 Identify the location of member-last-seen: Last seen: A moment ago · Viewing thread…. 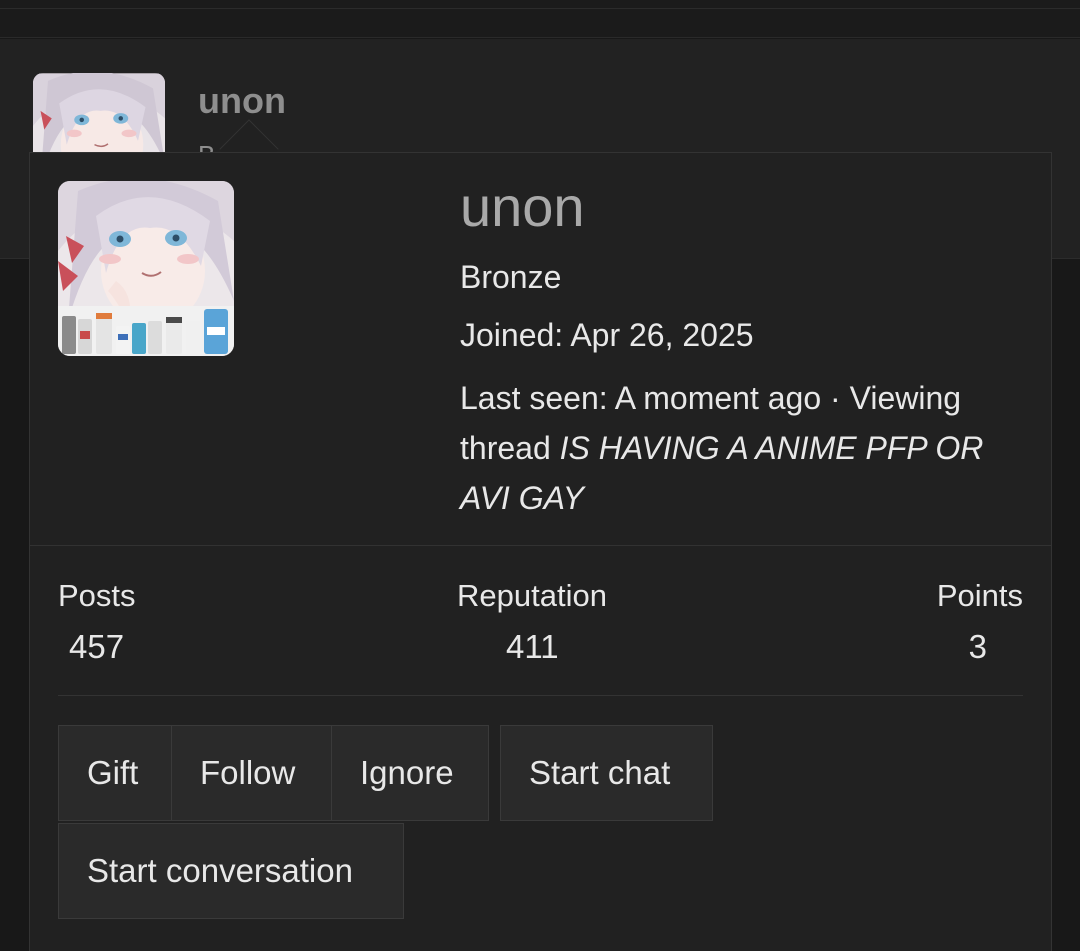
(745, 448).